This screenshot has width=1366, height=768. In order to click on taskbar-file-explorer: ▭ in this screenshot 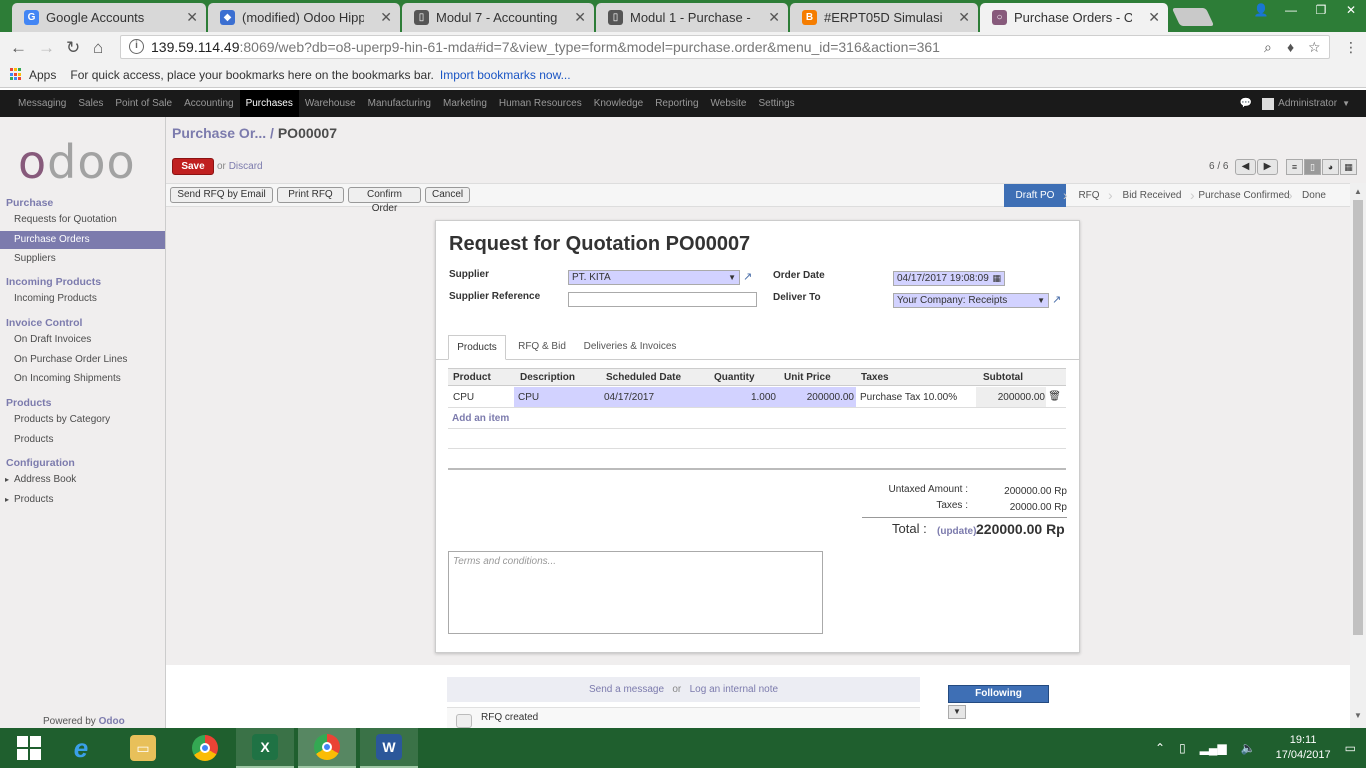, I will do `click(143, 748)`.